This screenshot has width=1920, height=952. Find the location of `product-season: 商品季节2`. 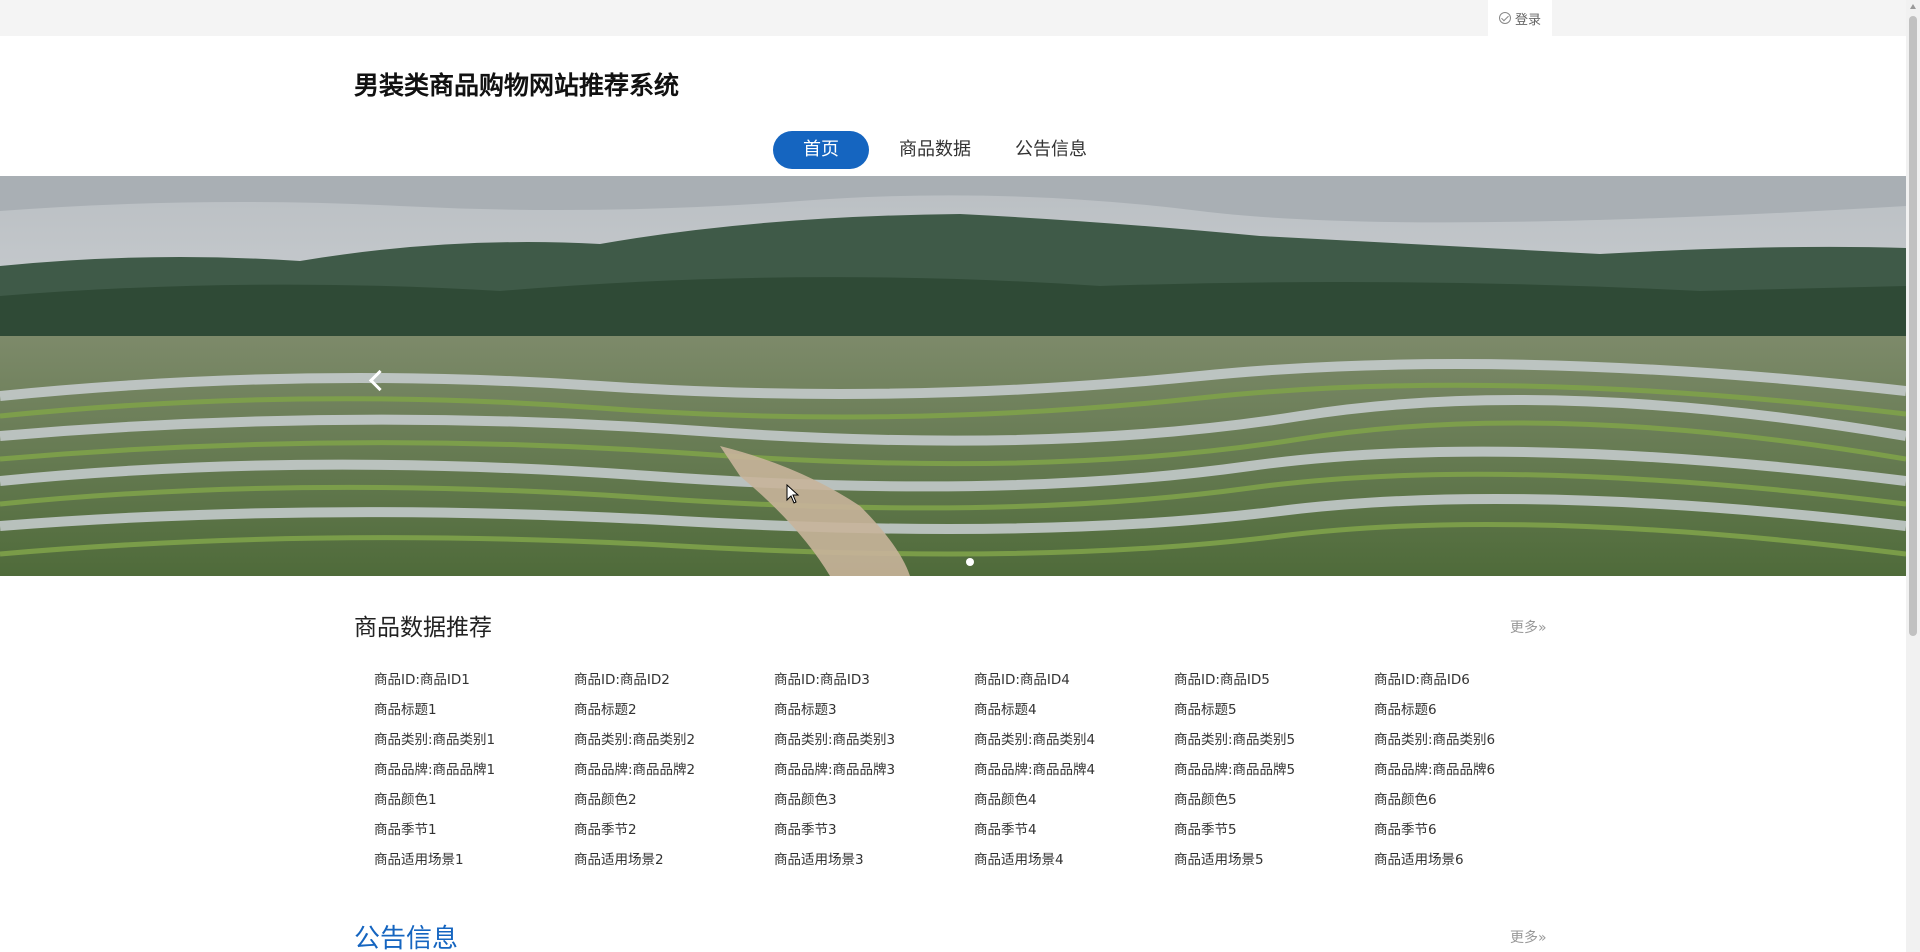

product-season: 商品季节2 is located at coordinates (605, 830).